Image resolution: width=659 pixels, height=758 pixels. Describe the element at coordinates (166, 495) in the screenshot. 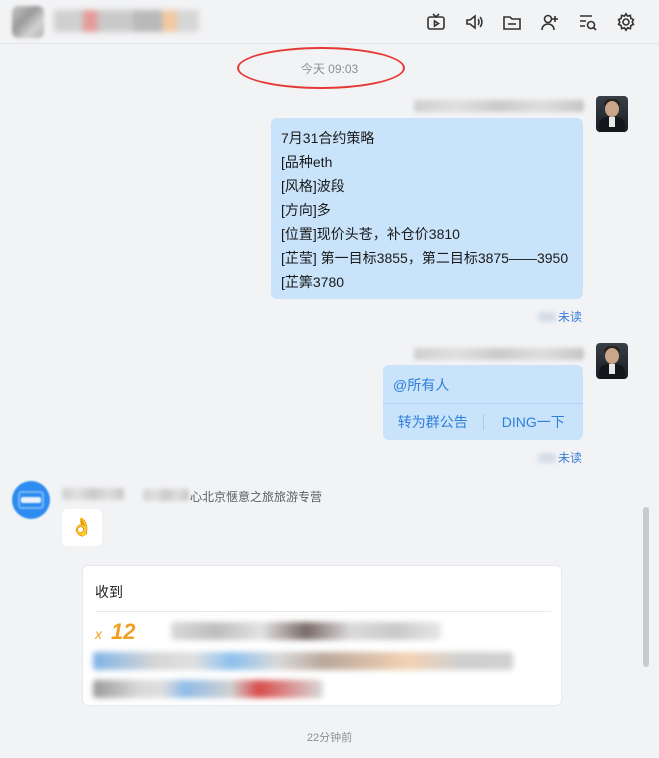

I see `sender-group-blur` at that location.